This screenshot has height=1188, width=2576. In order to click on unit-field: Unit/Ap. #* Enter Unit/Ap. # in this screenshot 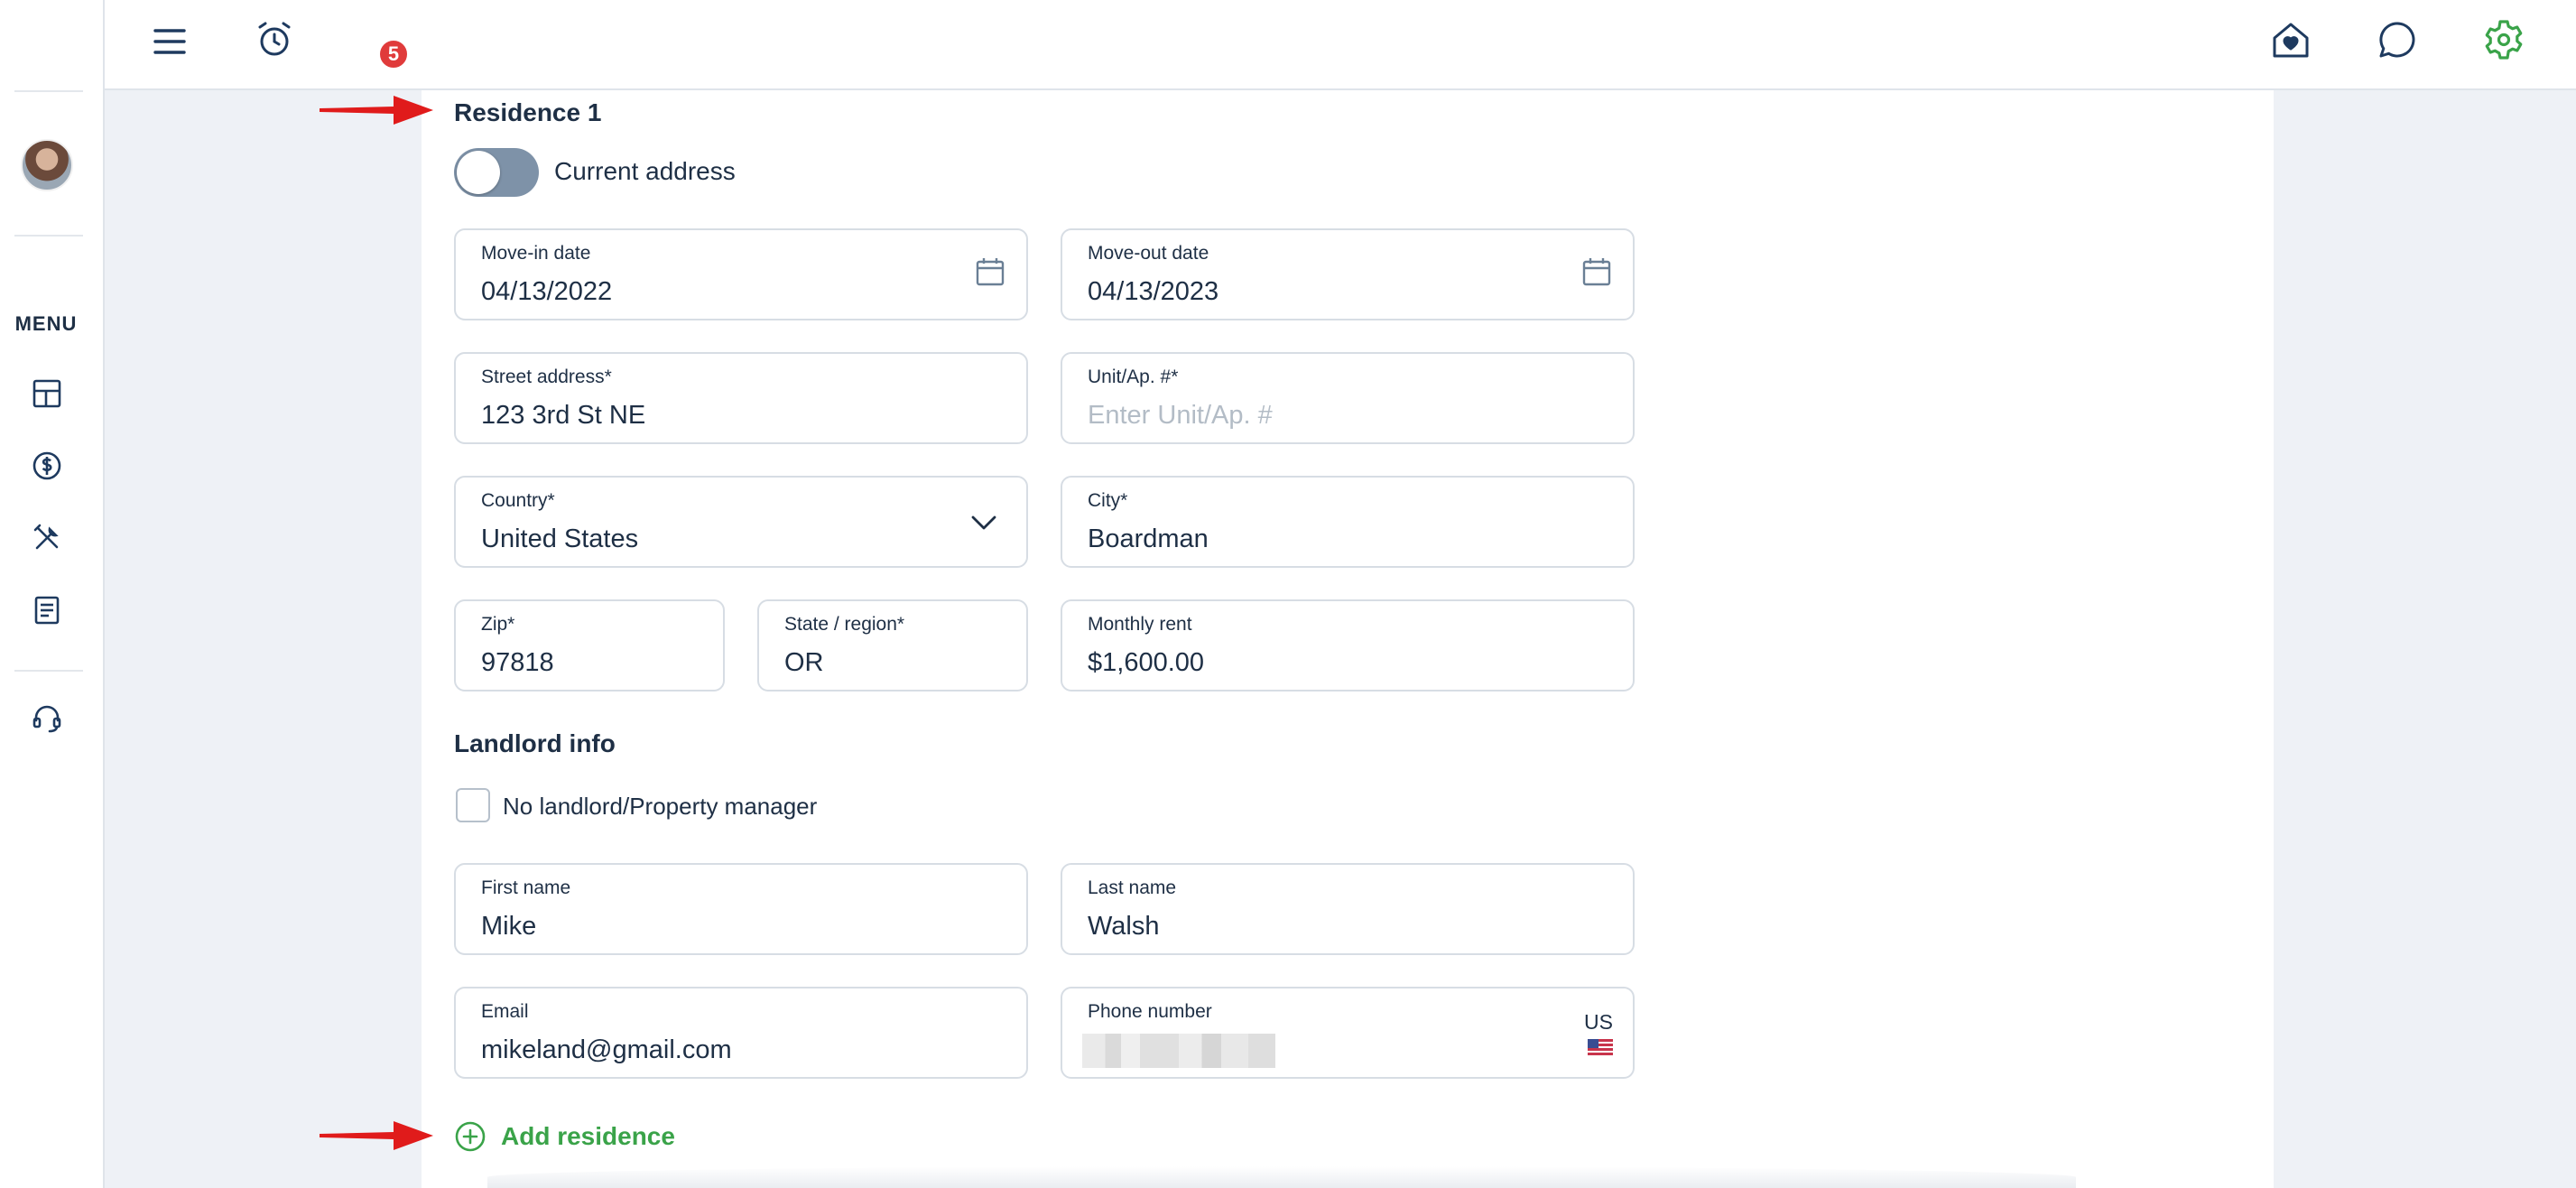, I will do `click(1348, 398)`.